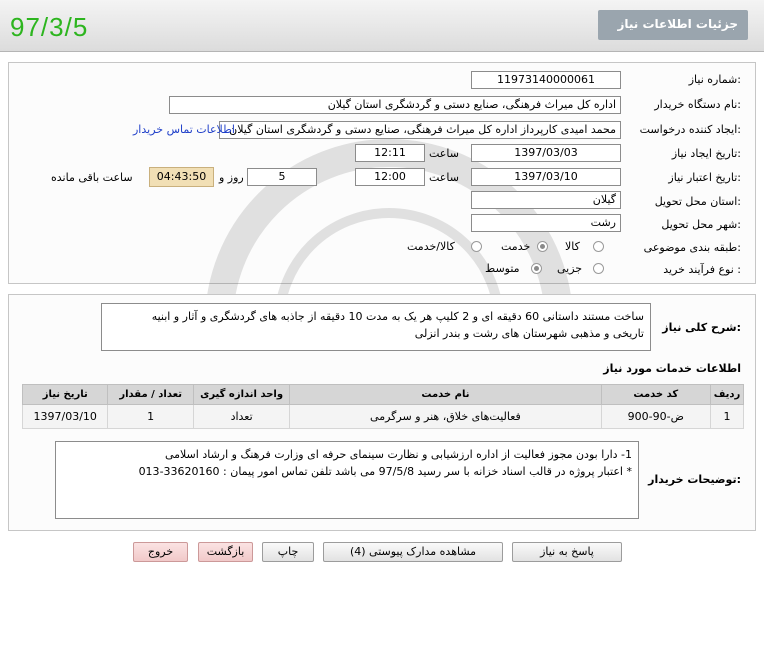 The image size is (764, 655). What do you see at coordinates (546, 200) in the screenshot?
I see `delivery-province-field: گیلان` at bounding box center [546, 200].